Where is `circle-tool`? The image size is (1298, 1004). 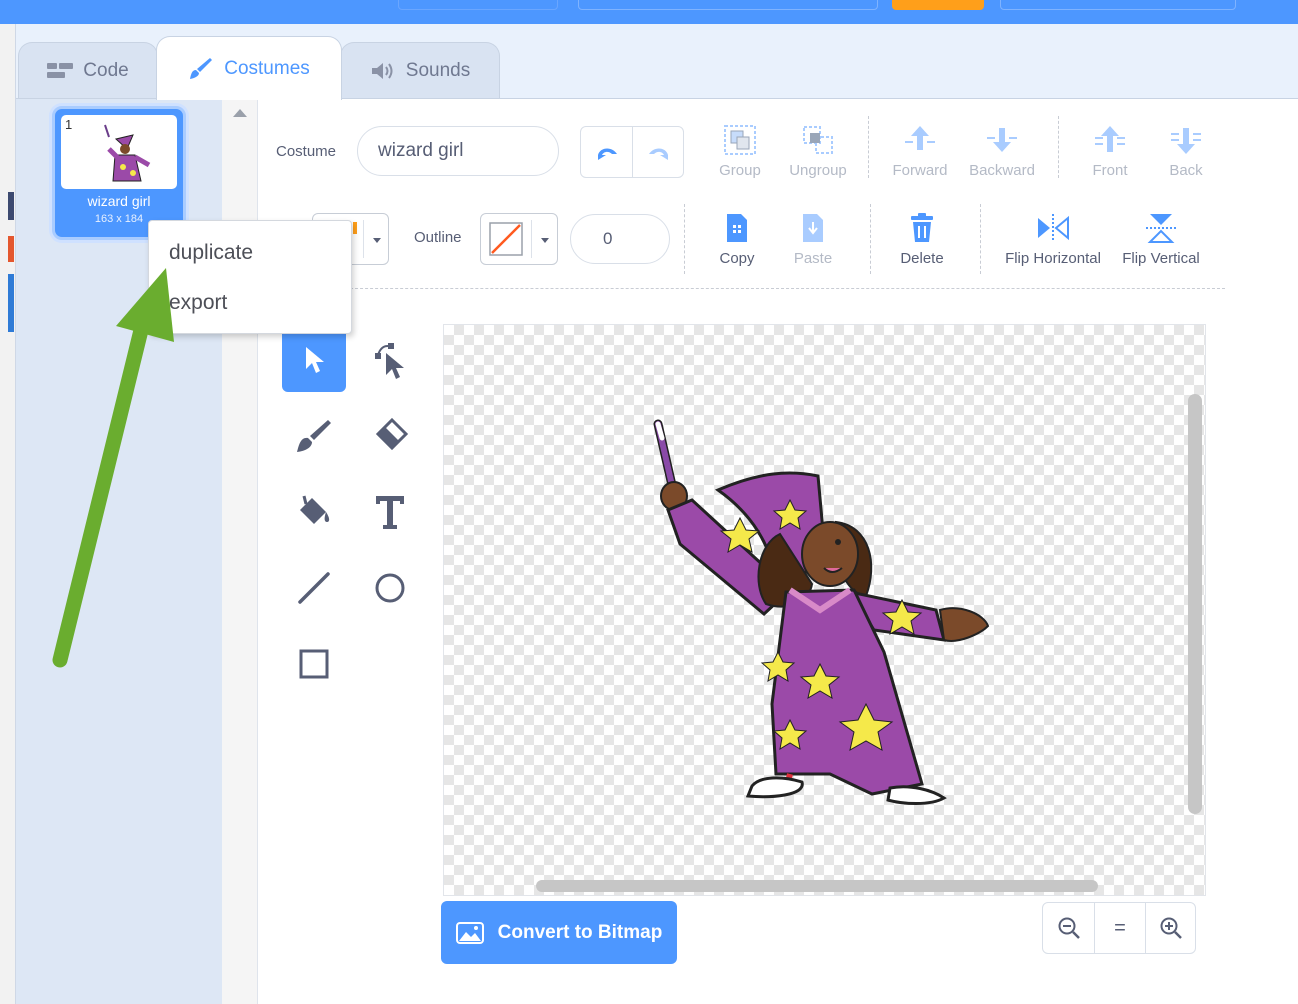 circle-tool is located at coordinates (390, 588).